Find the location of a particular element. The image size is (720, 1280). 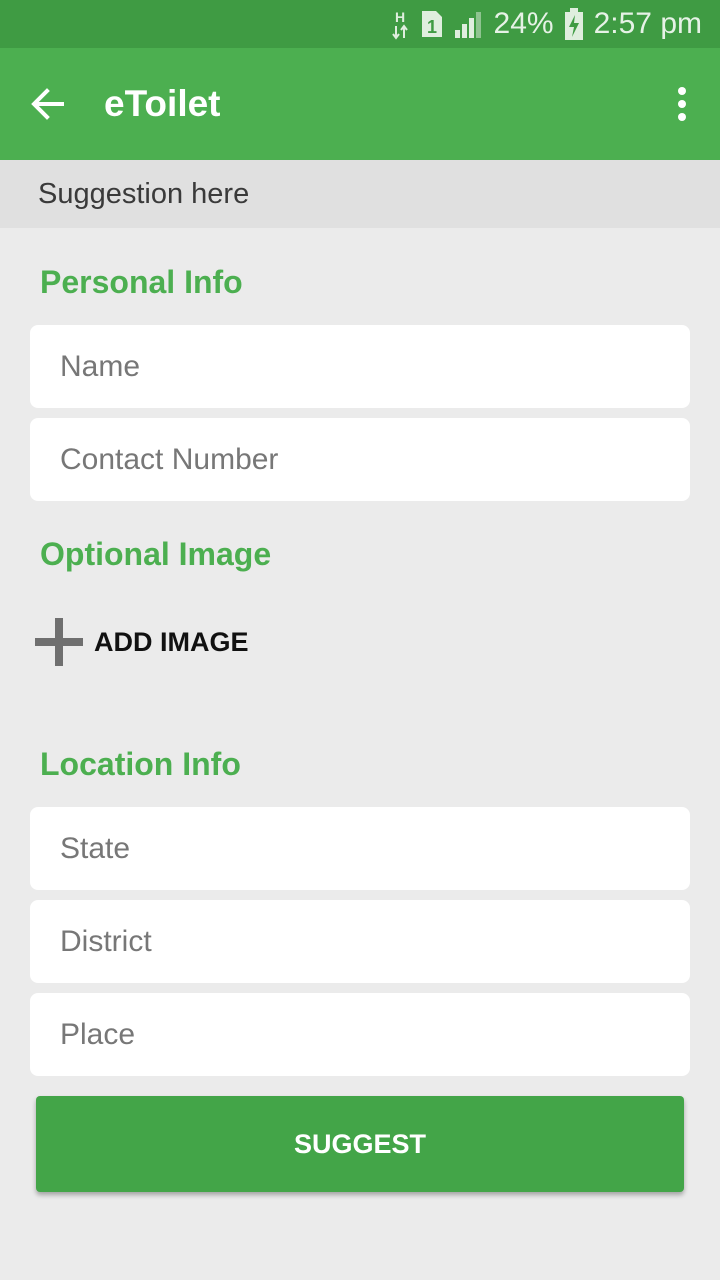

add-image-label: ADD IMAGE is located at coordinates (171, 641).